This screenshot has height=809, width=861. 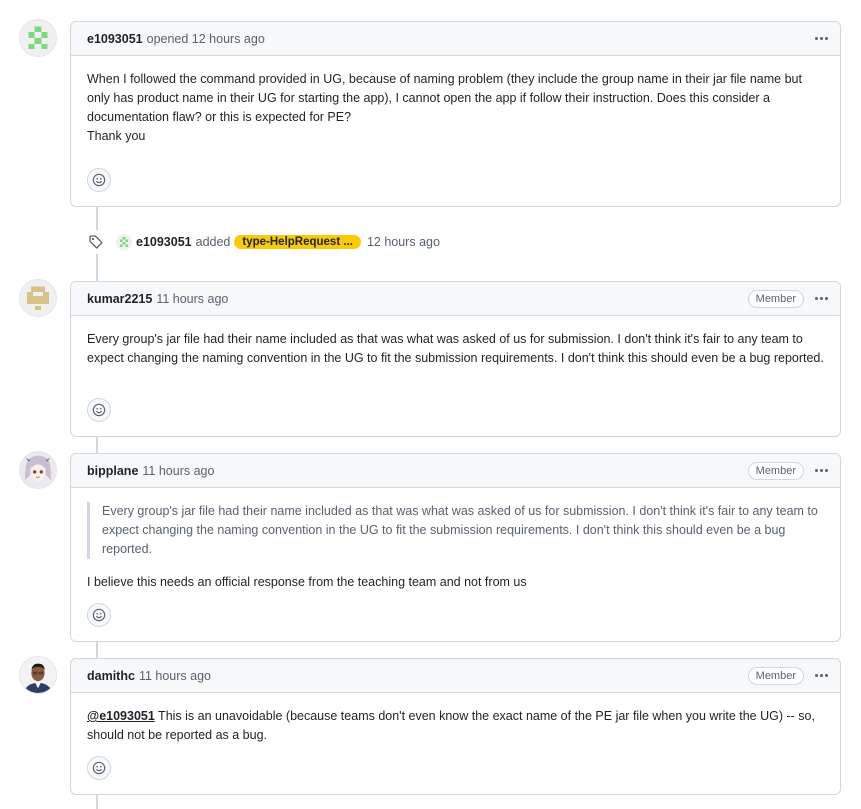 I want to click on event-author: e1093051, so click(x=164, y=242).